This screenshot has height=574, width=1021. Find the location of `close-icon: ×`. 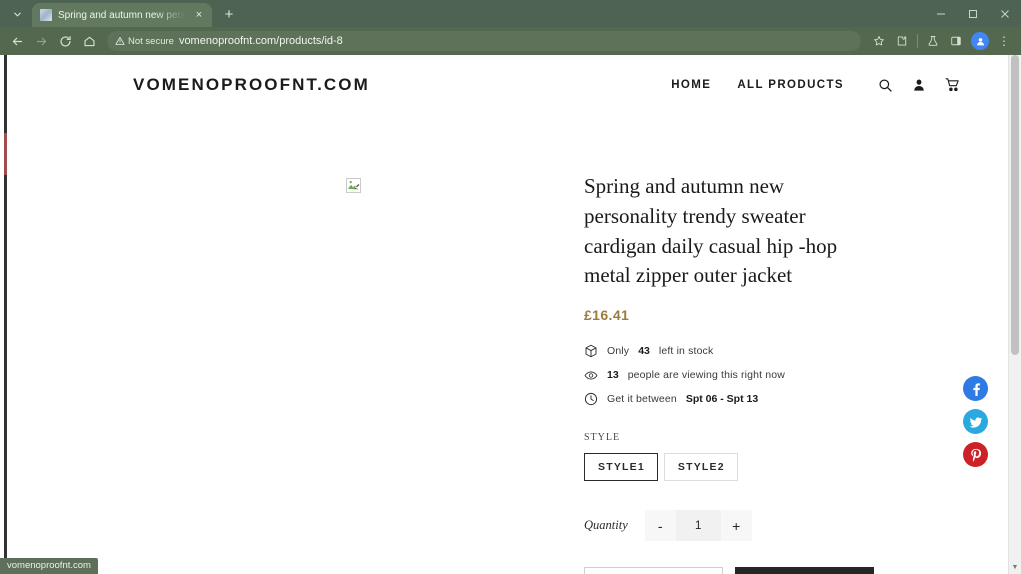

close-icon: × is located at coordinates (199, 15).